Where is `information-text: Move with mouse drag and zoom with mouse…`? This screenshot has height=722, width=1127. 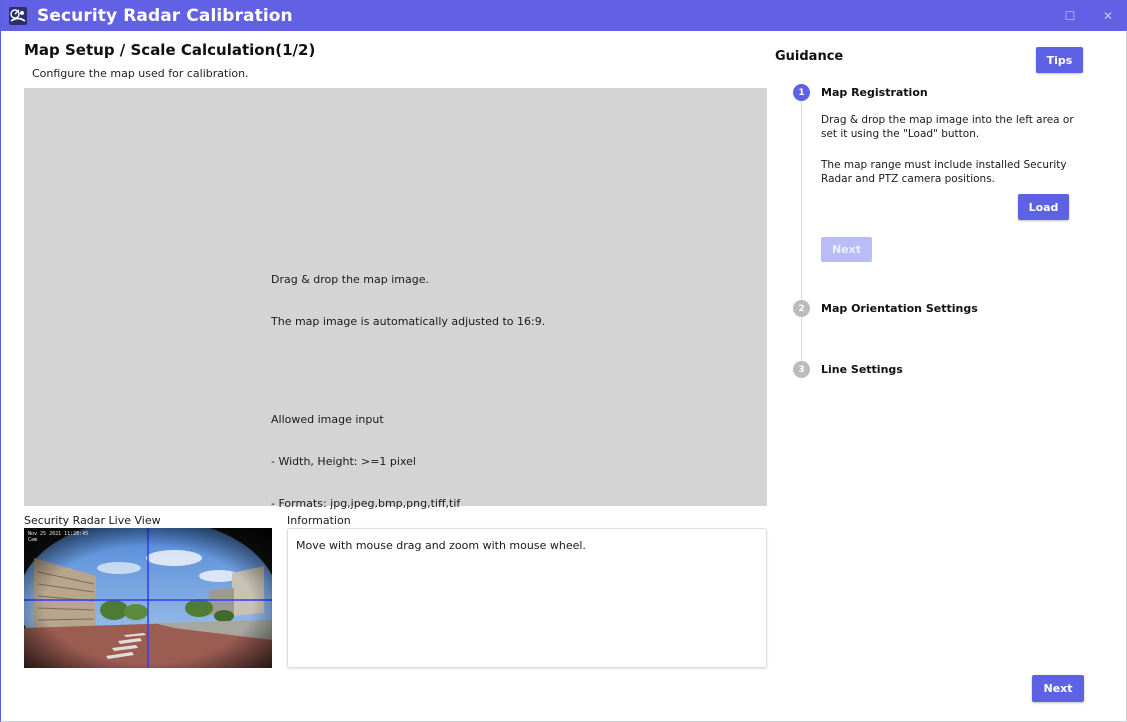 information-text: Move with mouse drag and zoom with mouse… is located at coordinates (441, 545).